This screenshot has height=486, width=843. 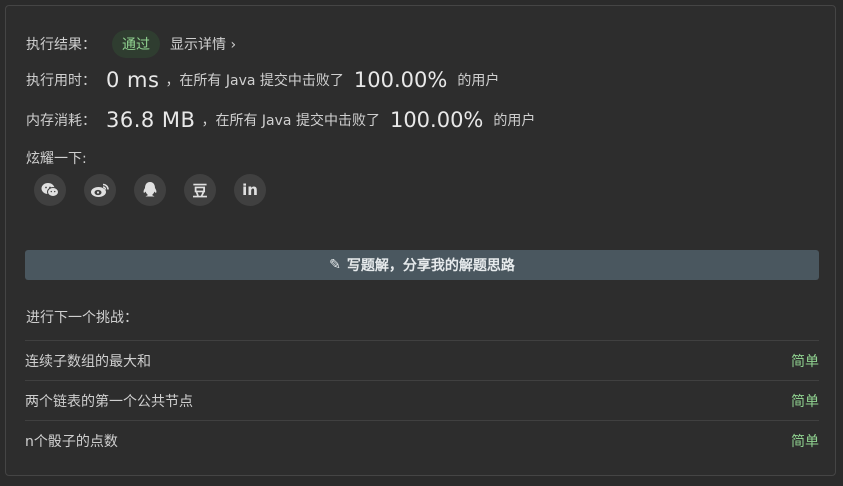 I want to click on write-solution-label: 写题解，分享我的解题思路, so click(x=430, y=266).